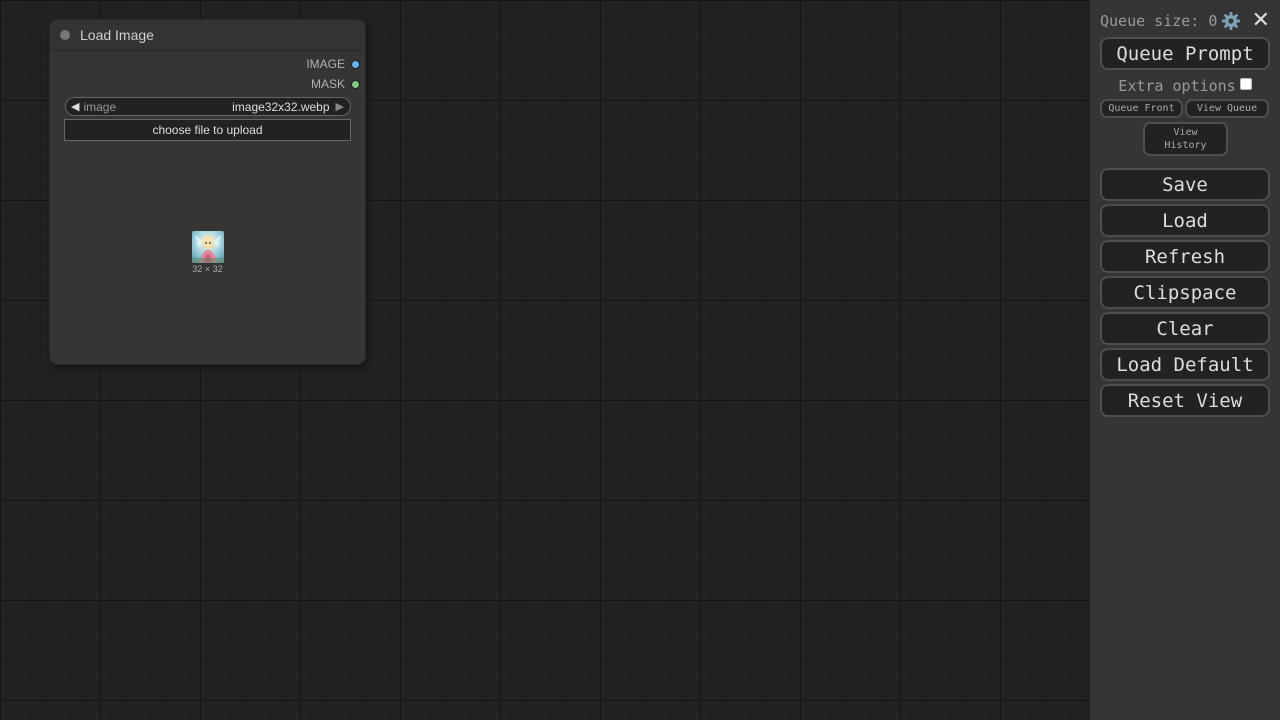 Image resolution: width=1280 pixels, height=720 pixels. Describe the element at coordinates (327, 84) in the screenshot. I see `output-label-mask: MASK` at that location.